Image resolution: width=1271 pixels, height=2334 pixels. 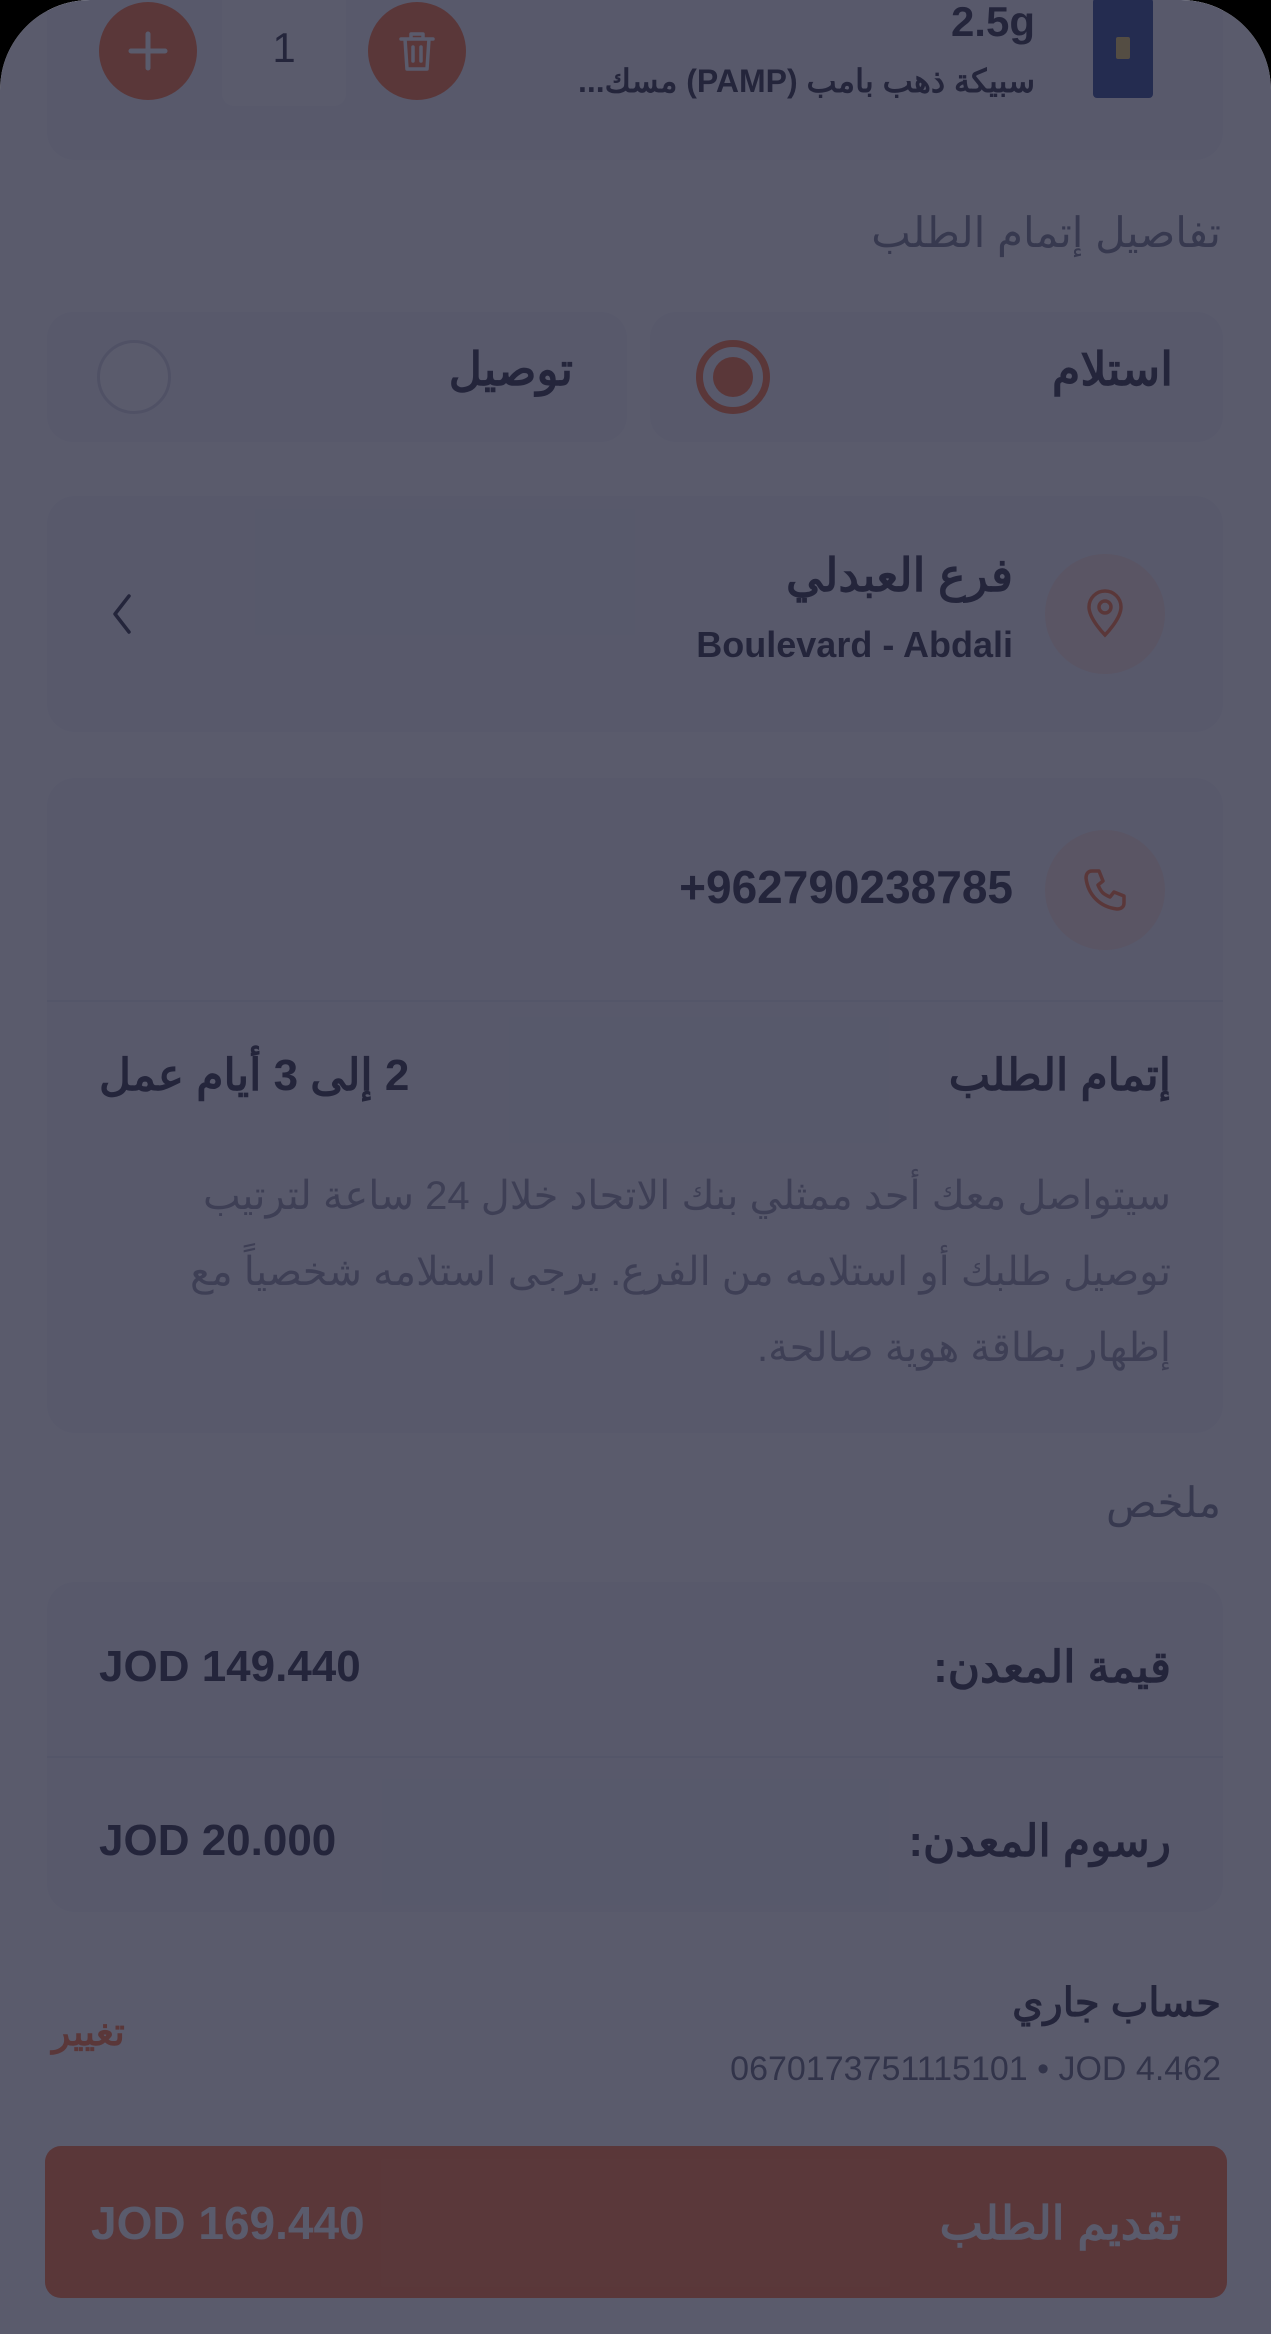 What do you see at coordinates (635, 1835) in the screenshot?
I see `summary-row: رسوم المعدن: JOD 20.000` at bounding box center [635, 1835].